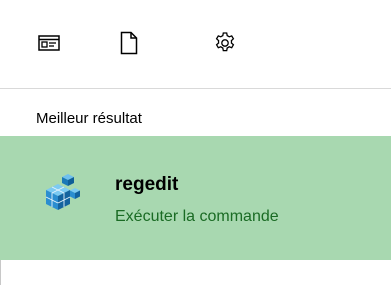 The image size is (391, 285). I want to click on document-icon, so click(129, 43).